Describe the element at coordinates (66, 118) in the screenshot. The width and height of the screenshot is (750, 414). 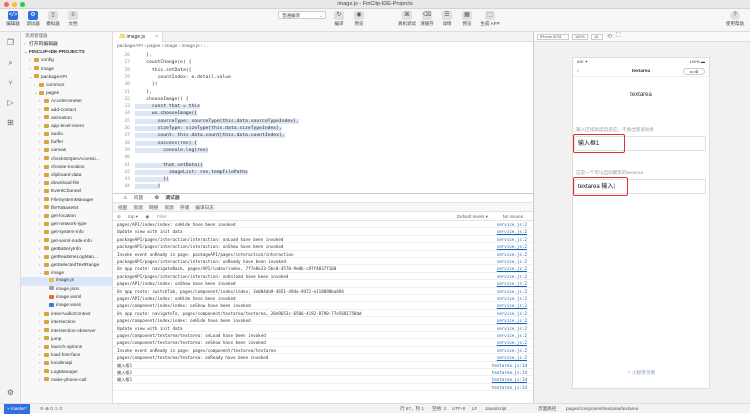
I see `tree-item: › animation` at that location.